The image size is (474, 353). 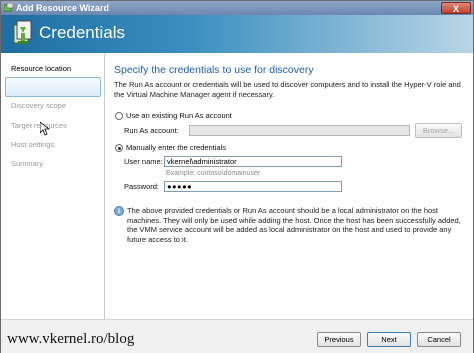 What do you see at coordinates (176, 148) in the screenshot?
I see `manual-credentials-label: Manually enter the credentials` at bounding box center [176, 148].